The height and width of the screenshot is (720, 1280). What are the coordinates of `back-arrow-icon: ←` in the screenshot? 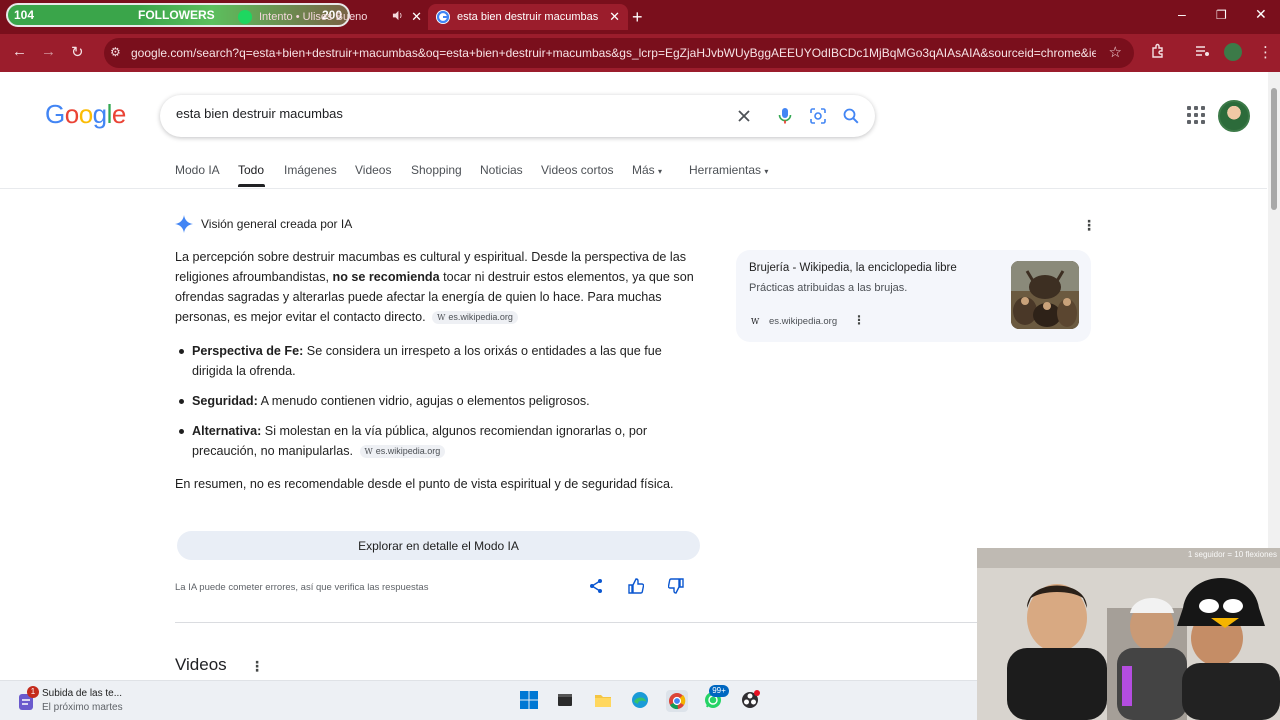 It's located at (19, 51).